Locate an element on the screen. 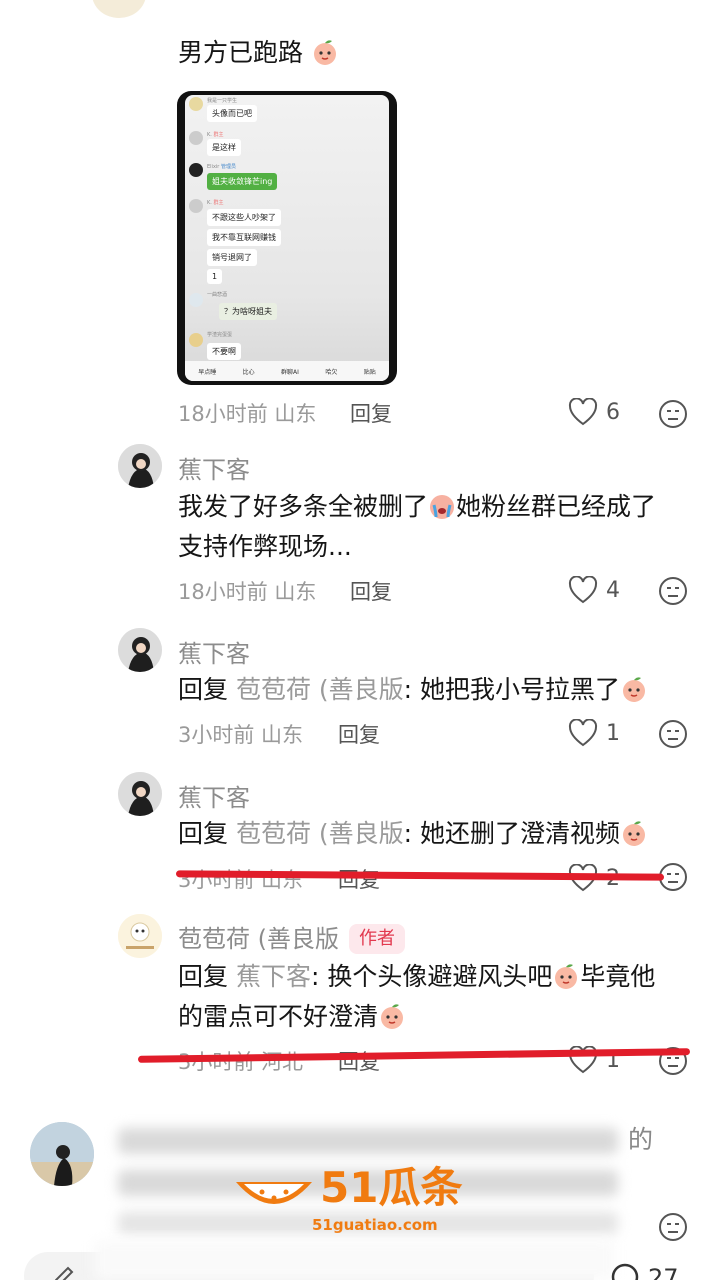 This screenshot has height=1280, width=717. top-reply-content: 男方已跑路 is located at coordinates (241, 52).